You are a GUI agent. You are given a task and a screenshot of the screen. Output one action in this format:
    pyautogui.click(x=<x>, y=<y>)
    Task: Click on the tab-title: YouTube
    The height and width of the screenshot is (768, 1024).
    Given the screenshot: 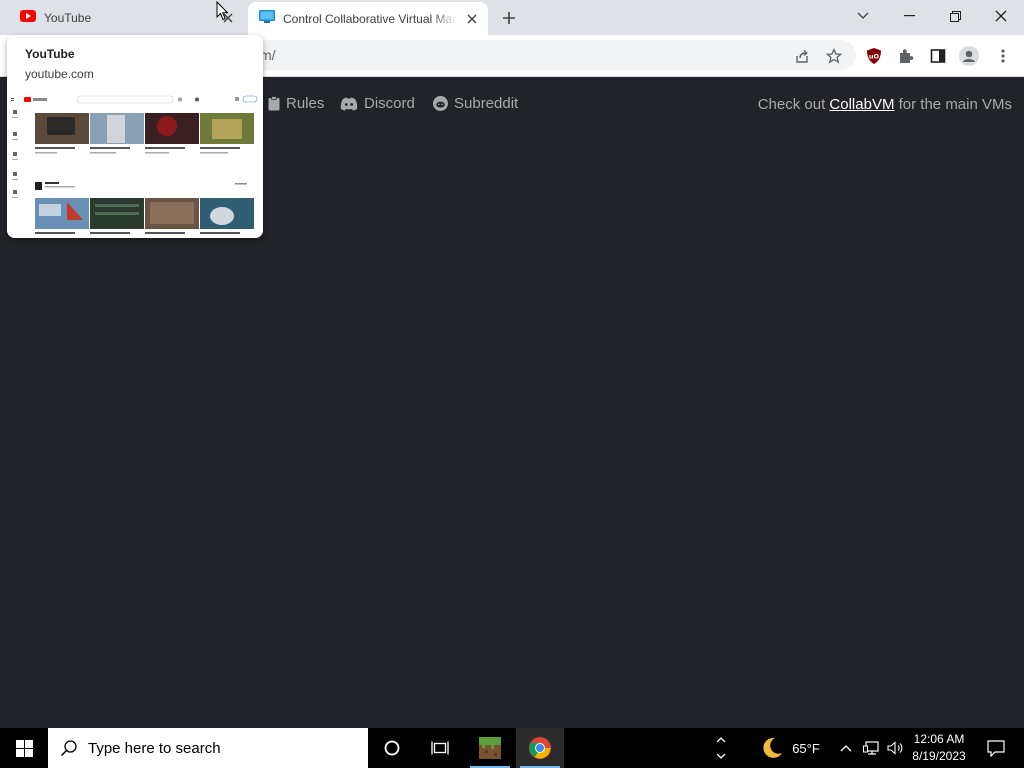 What is the action you would take?
    pyautogui.click(x=68, y=17)
    